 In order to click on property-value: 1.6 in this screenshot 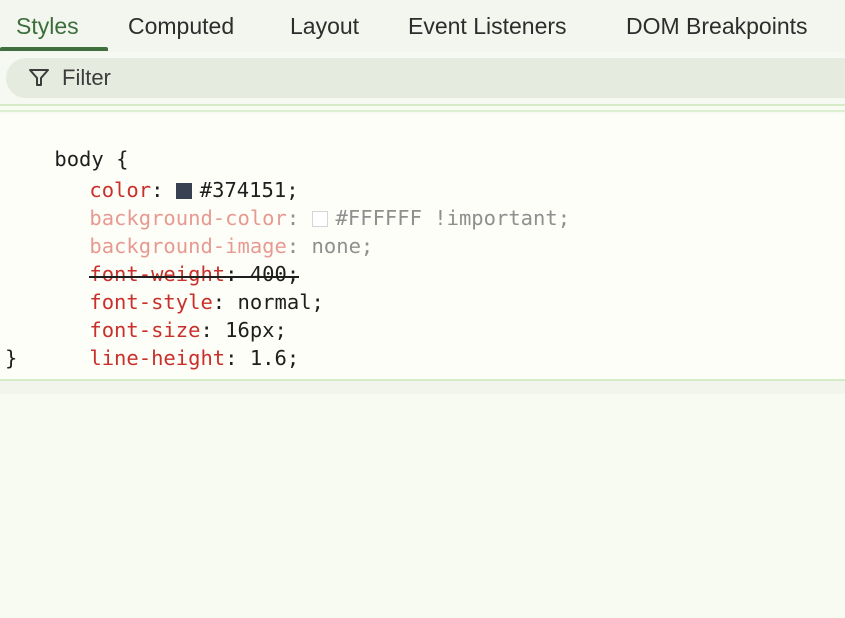, I will do `click(268, 358)`.